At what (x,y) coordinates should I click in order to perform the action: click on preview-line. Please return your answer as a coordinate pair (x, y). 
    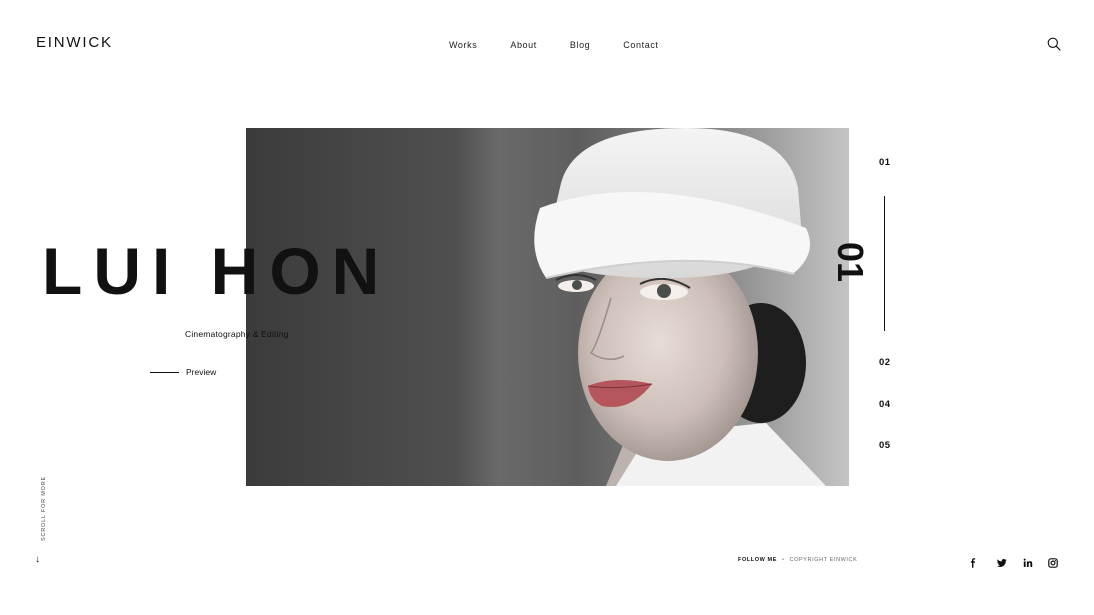
    Looking at the image, I should click on (164, 372).